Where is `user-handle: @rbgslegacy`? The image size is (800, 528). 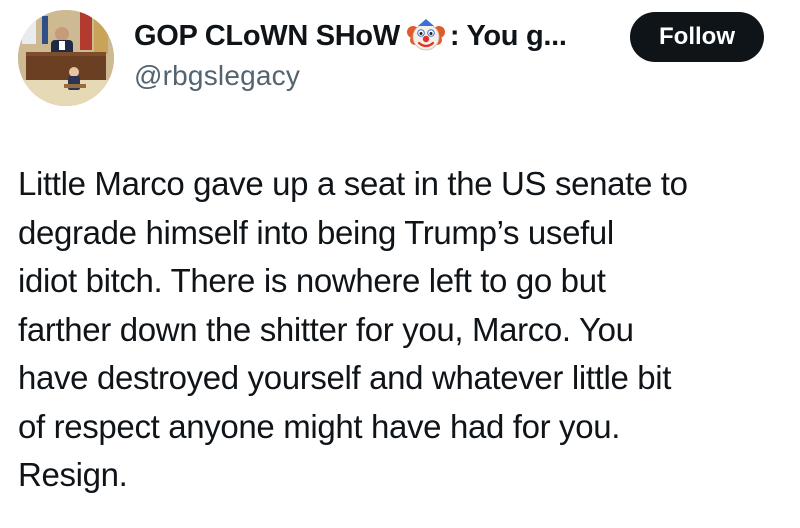 user-handle: @rbgslegacy is located at coordinates (374, 76).